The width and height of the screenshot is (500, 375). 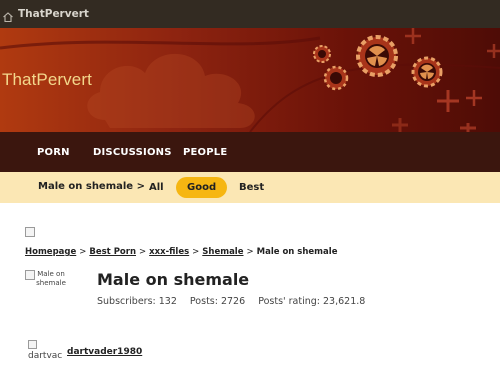 I want to click on breadcrumb-homepage: Homepage, so click(x=50, y=252).